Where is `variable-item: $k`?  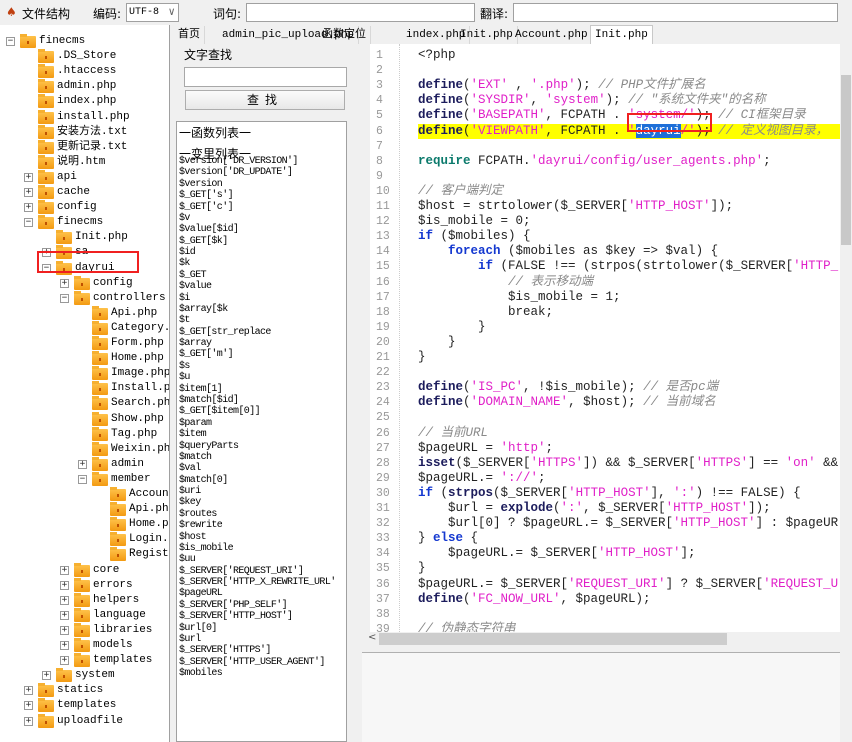
variable-item: $k is located at coordinates (184, 263).